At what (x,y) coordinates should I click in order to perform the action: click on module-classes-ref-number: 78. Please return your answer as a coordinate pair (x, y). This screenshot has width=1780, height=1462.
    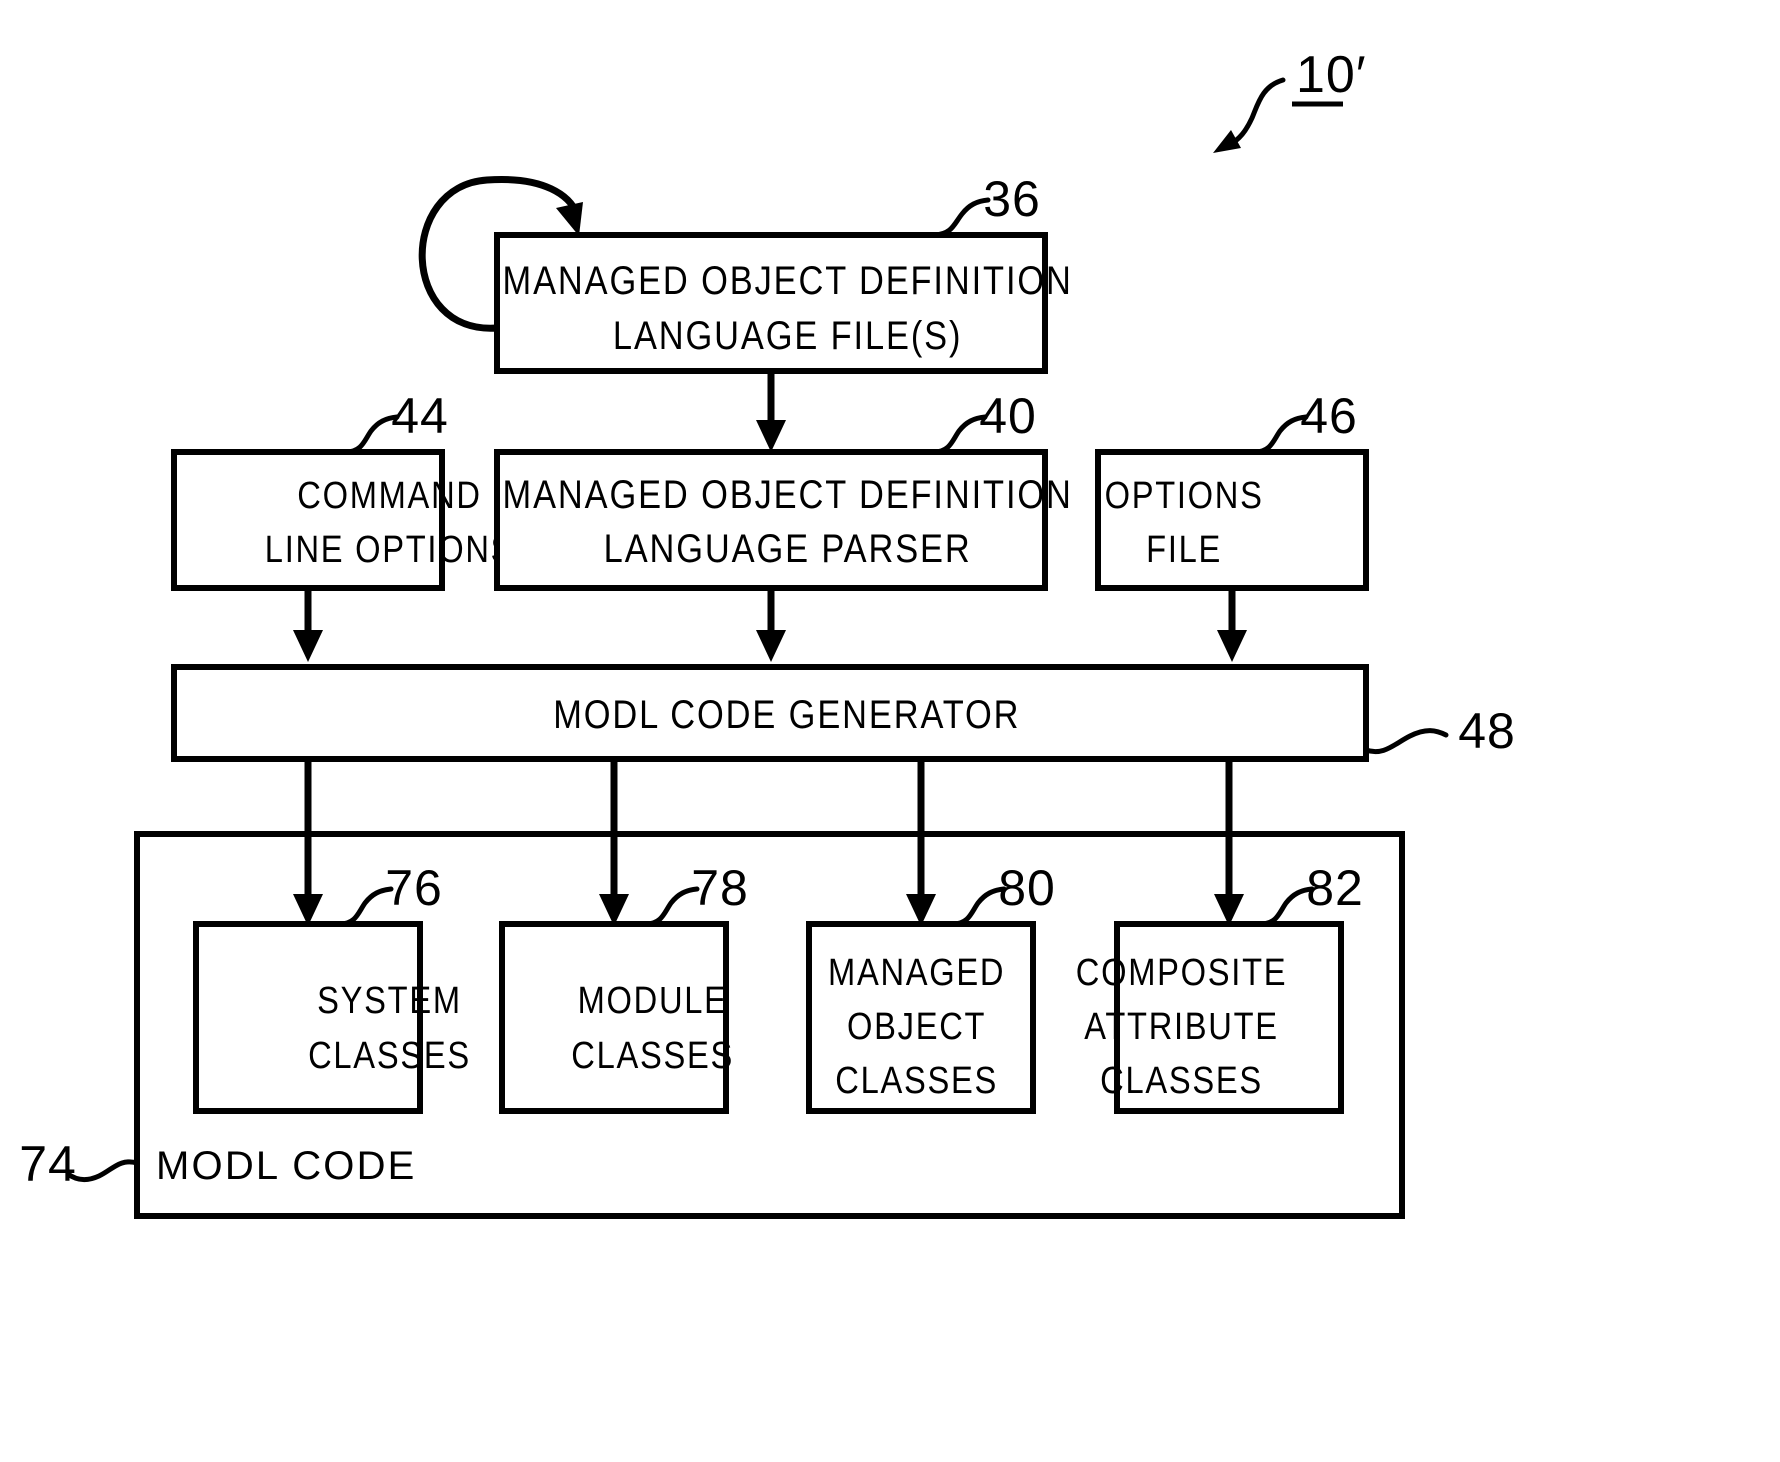
    Looking at the image, I should click on (720, 888).